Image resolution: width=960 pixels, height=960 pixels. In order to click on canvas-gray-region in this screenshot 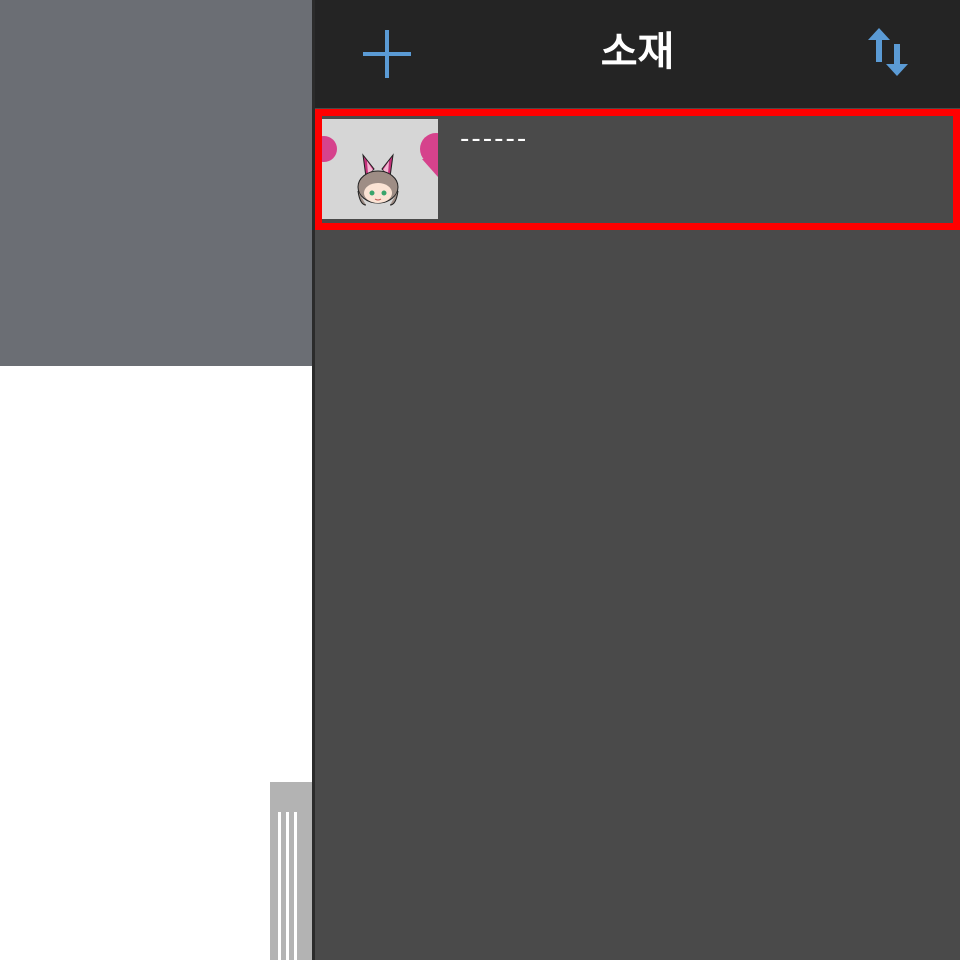, I will do `click(156, 183)`.